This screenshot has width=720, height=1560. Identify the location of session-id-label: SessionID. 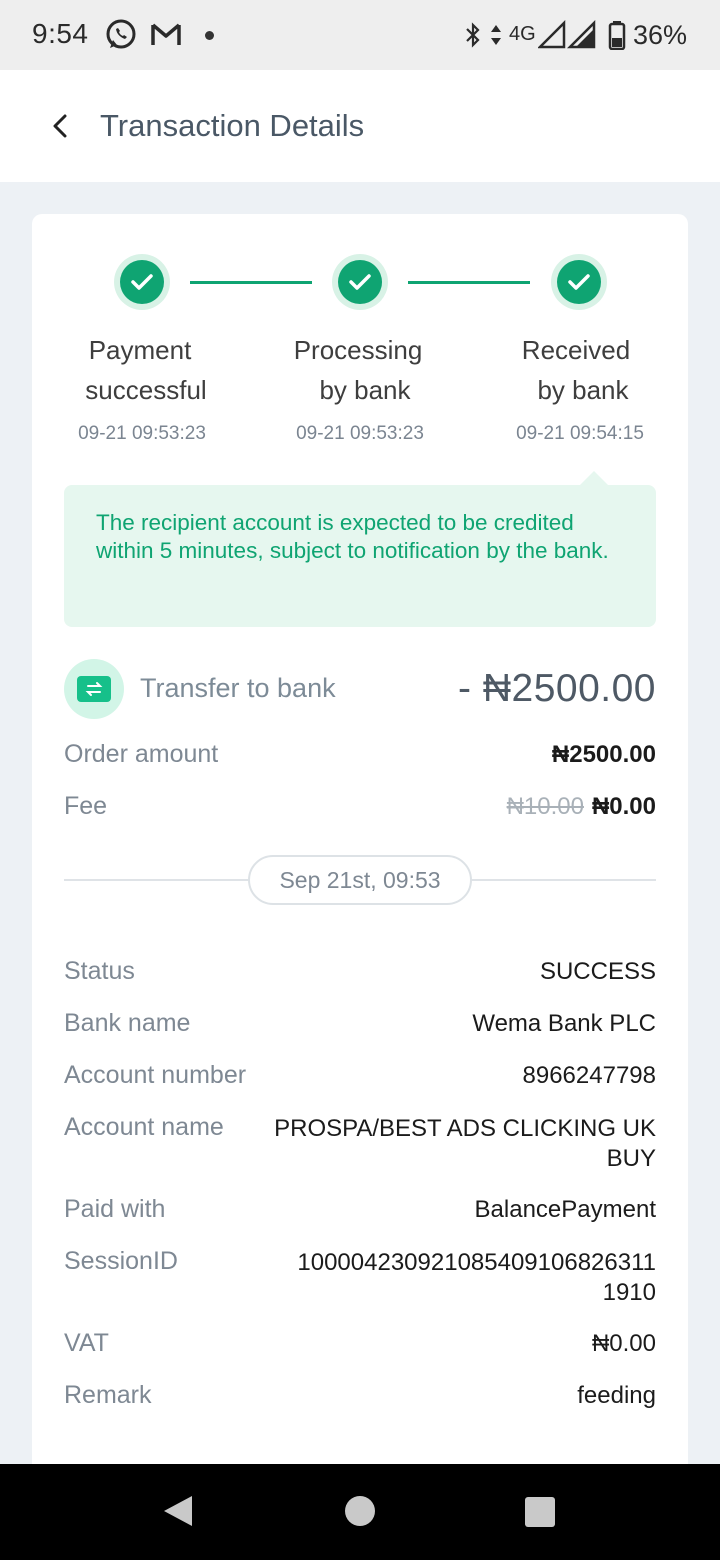
(121, 1261).